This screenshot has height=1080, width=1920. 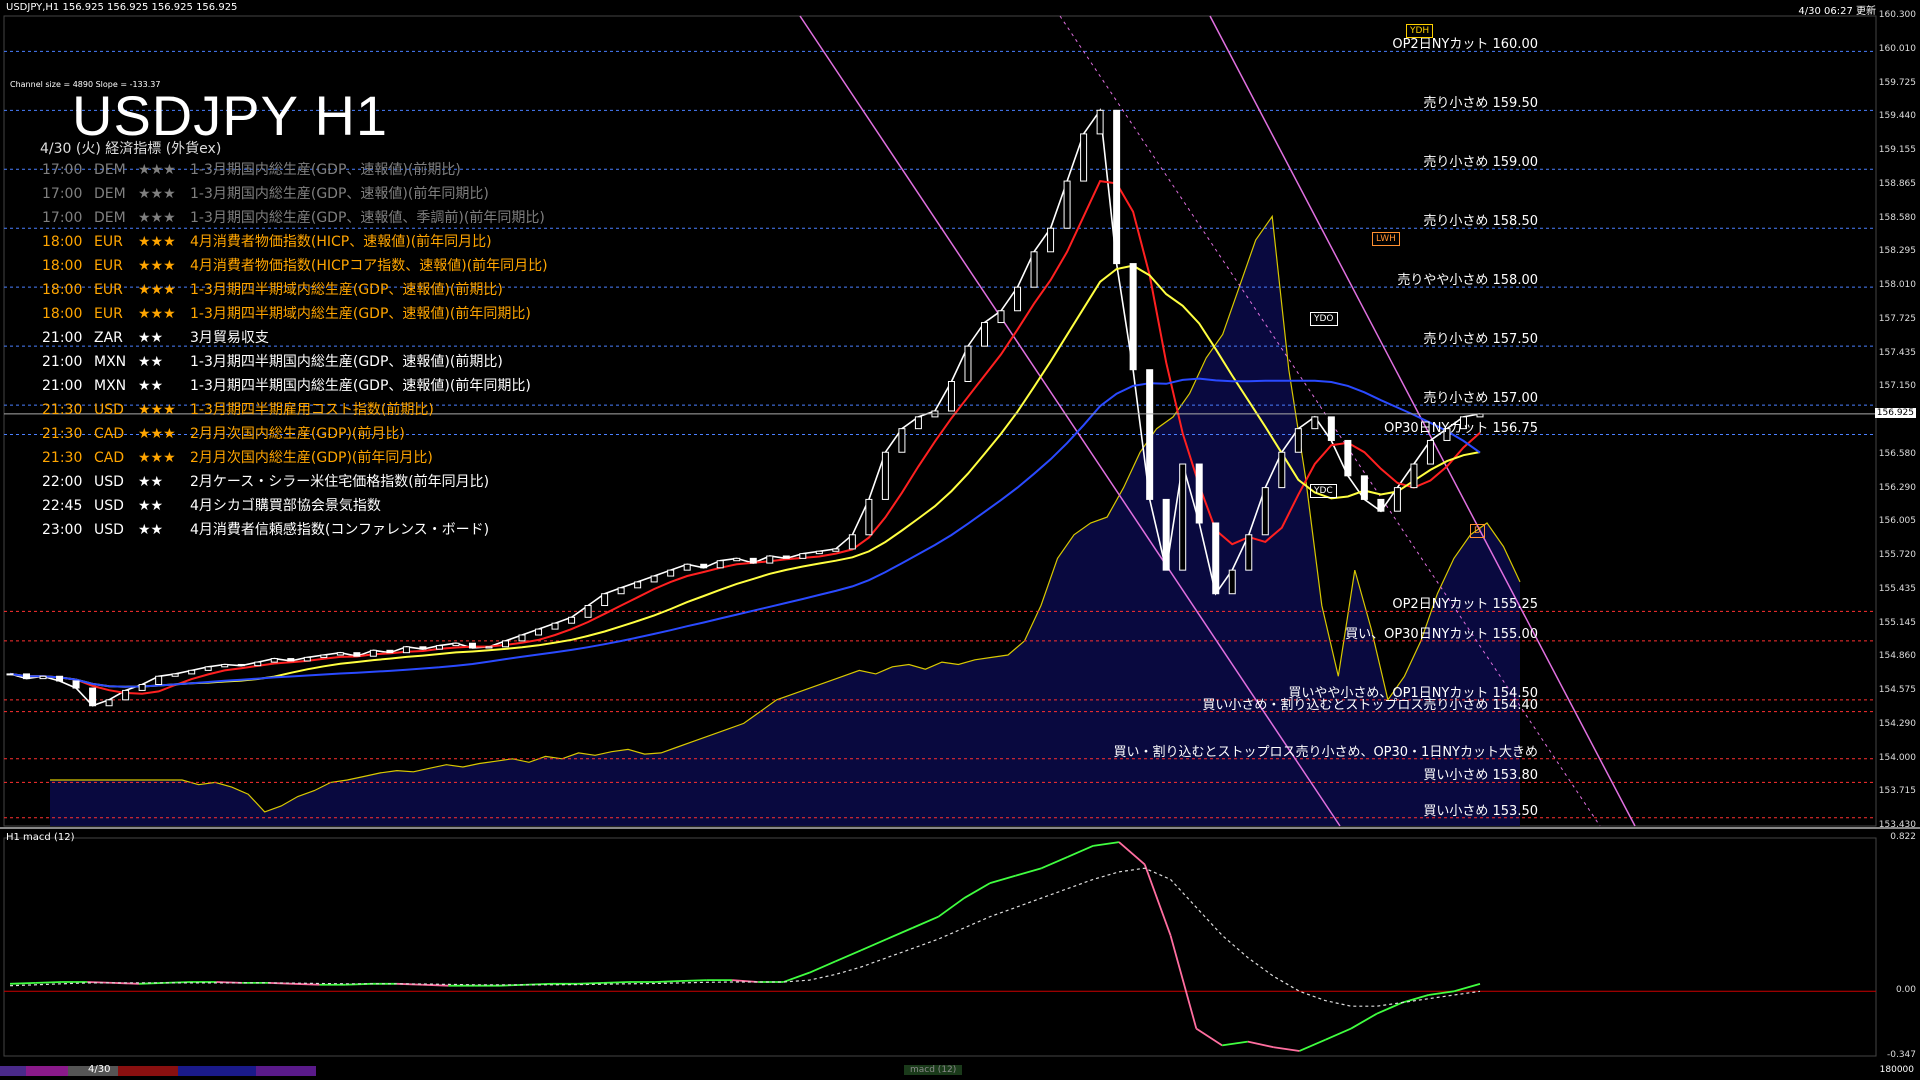 I want to click on strip-date: 4/30, so click(x=99, y=1069).